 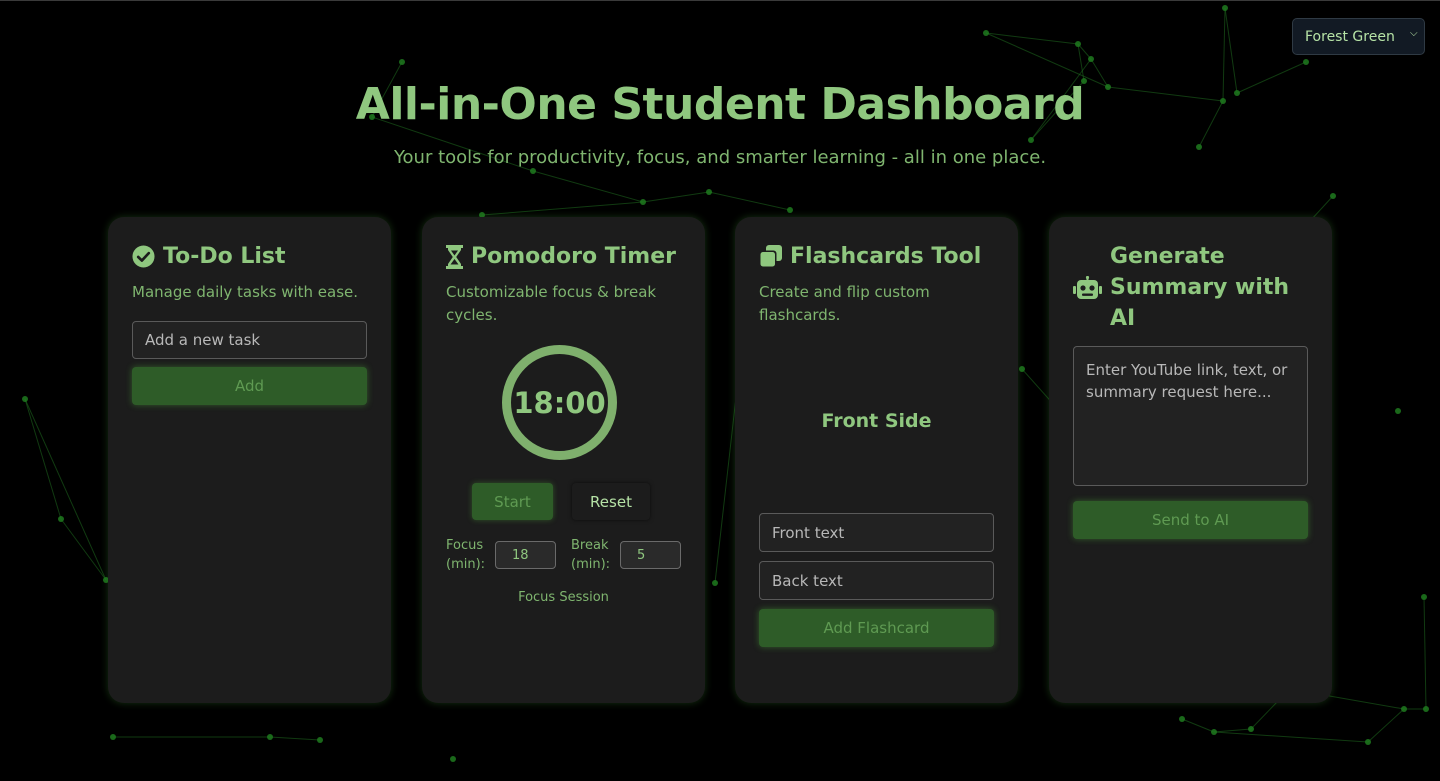 I want to click on todo-title: To-Do List, so click(x=249, y=256).